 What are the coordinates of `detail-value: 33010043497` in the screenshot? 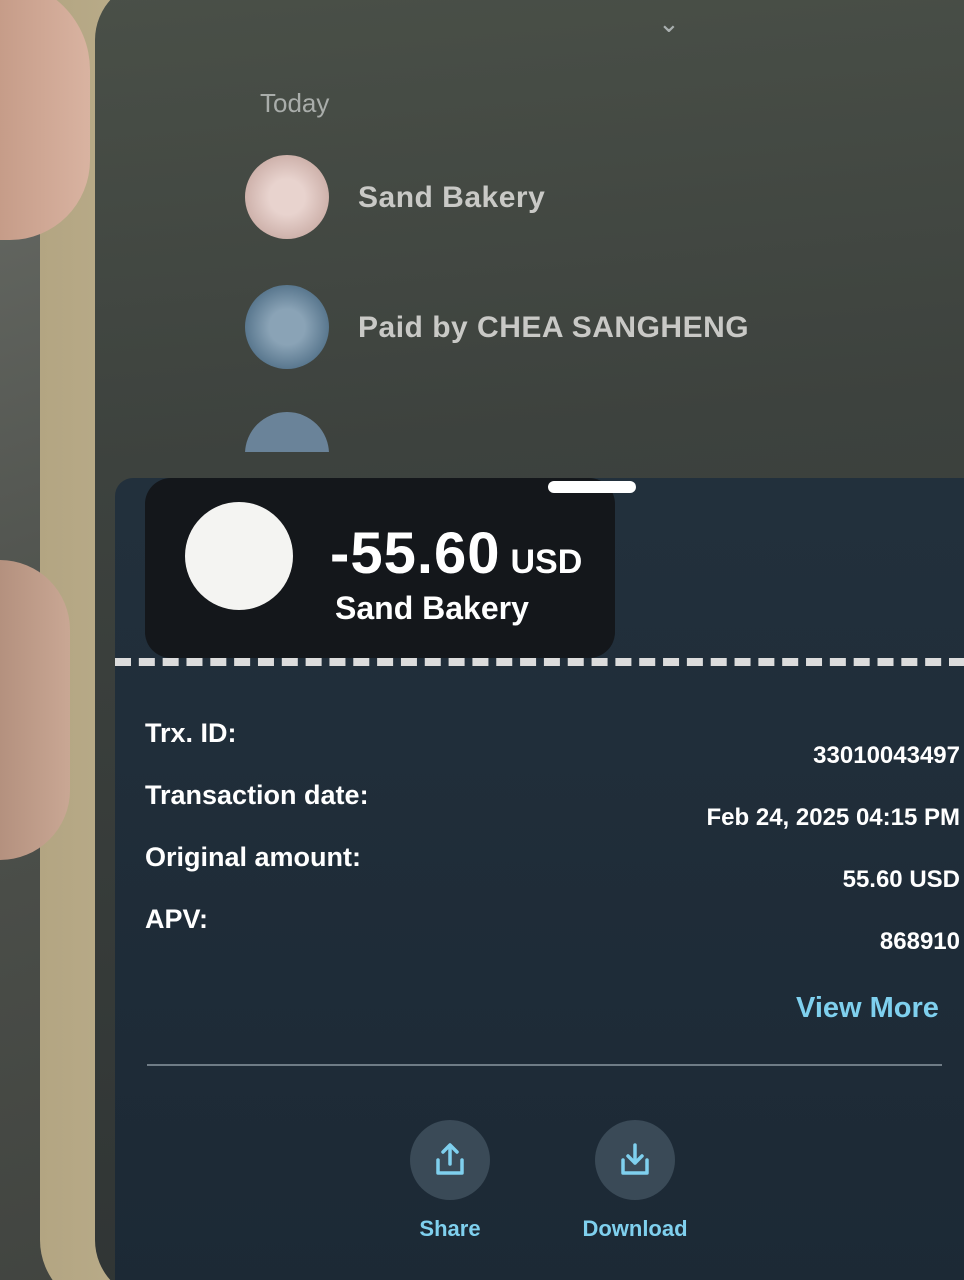 It's located at (886, 755).